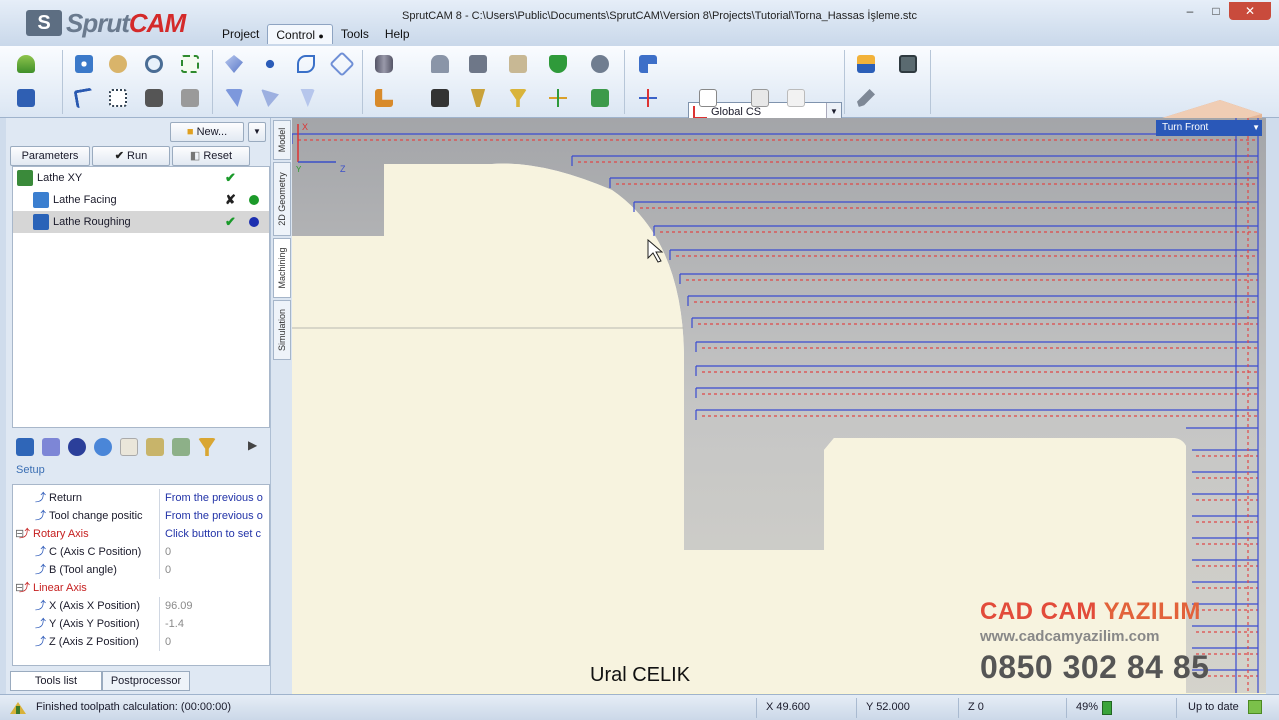 The image size is (1279, 720). I want to click on operation-label: Lathe XY, so click(60, 178).